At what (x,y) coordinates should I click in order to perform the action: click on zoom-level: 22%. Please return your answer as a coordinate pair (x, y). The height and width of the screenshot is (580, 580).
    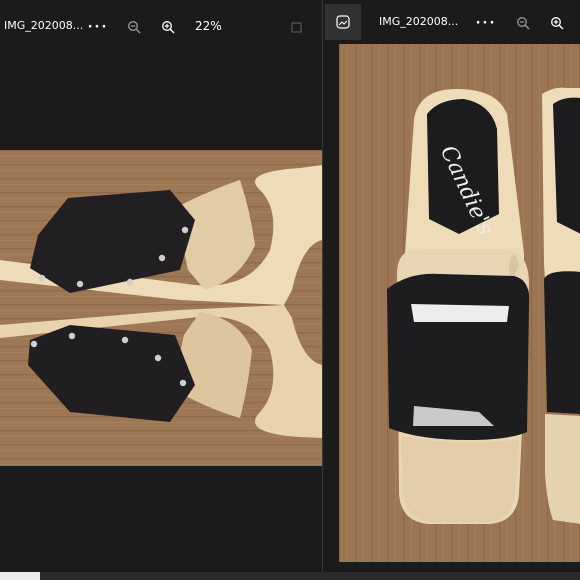
    Looking at the image, I should click on (208, 26).